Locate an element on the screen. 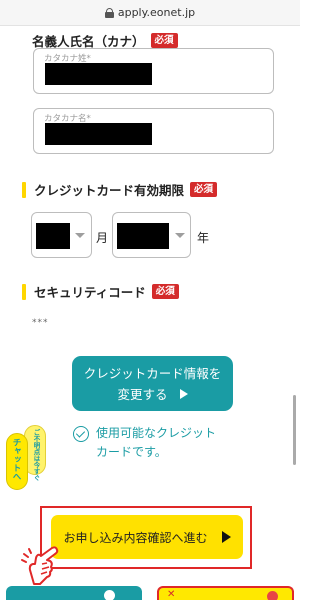 The height and width of the screenshot is (600, 320). expiry-year-select is located at coordinates (151, 235).